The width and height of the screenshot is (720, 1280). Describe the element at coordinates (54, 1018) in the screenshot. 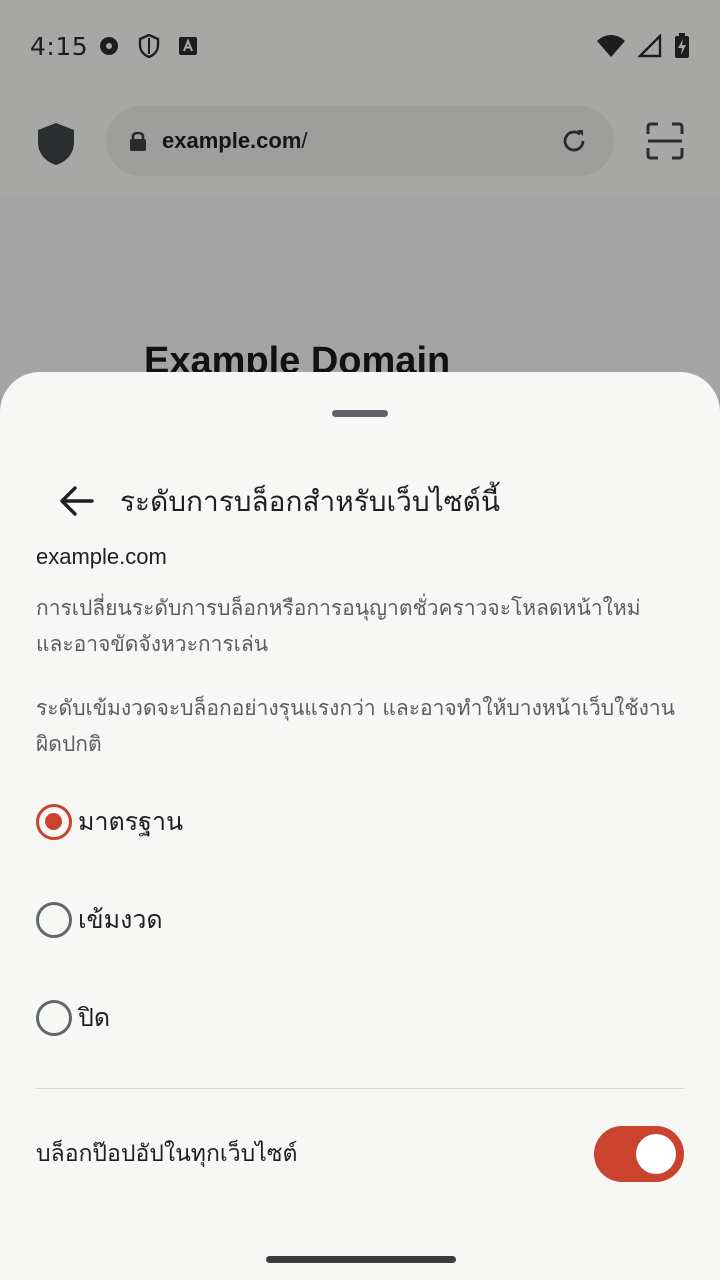

I see `radio-off` at that location.